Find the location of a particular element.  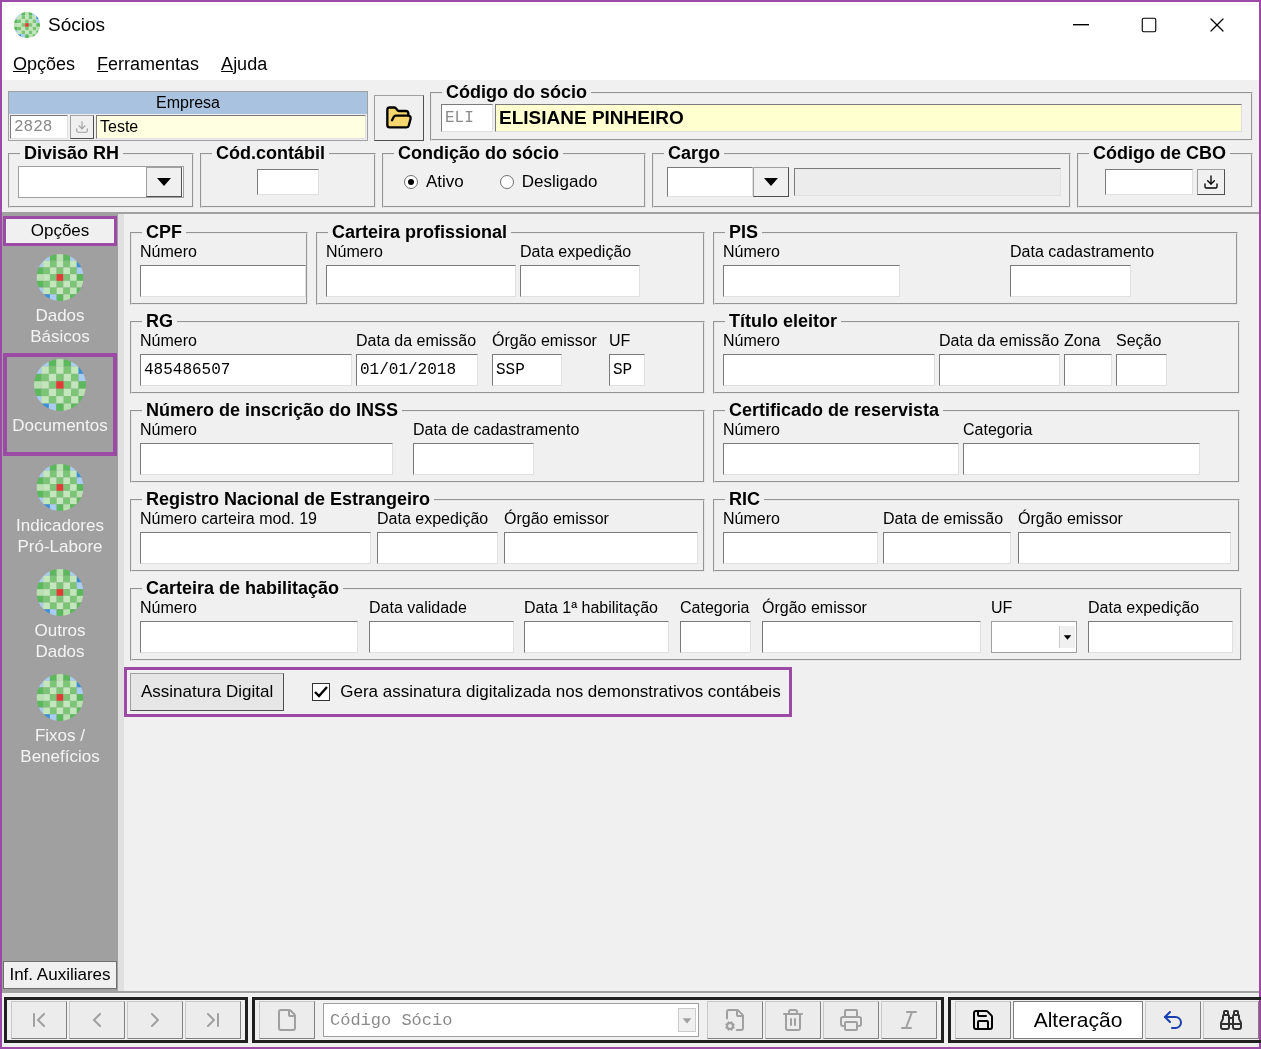

field-label: Data 1ª habilitação is located at coordinates (591, 608).